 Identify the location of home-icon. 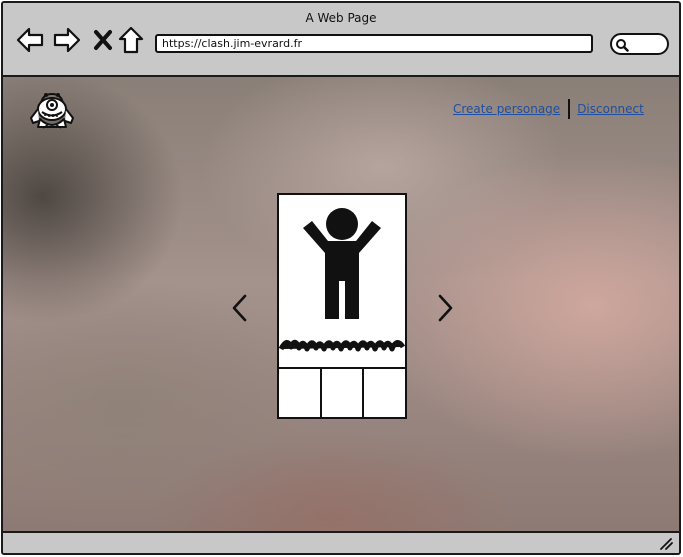
(131, 40).